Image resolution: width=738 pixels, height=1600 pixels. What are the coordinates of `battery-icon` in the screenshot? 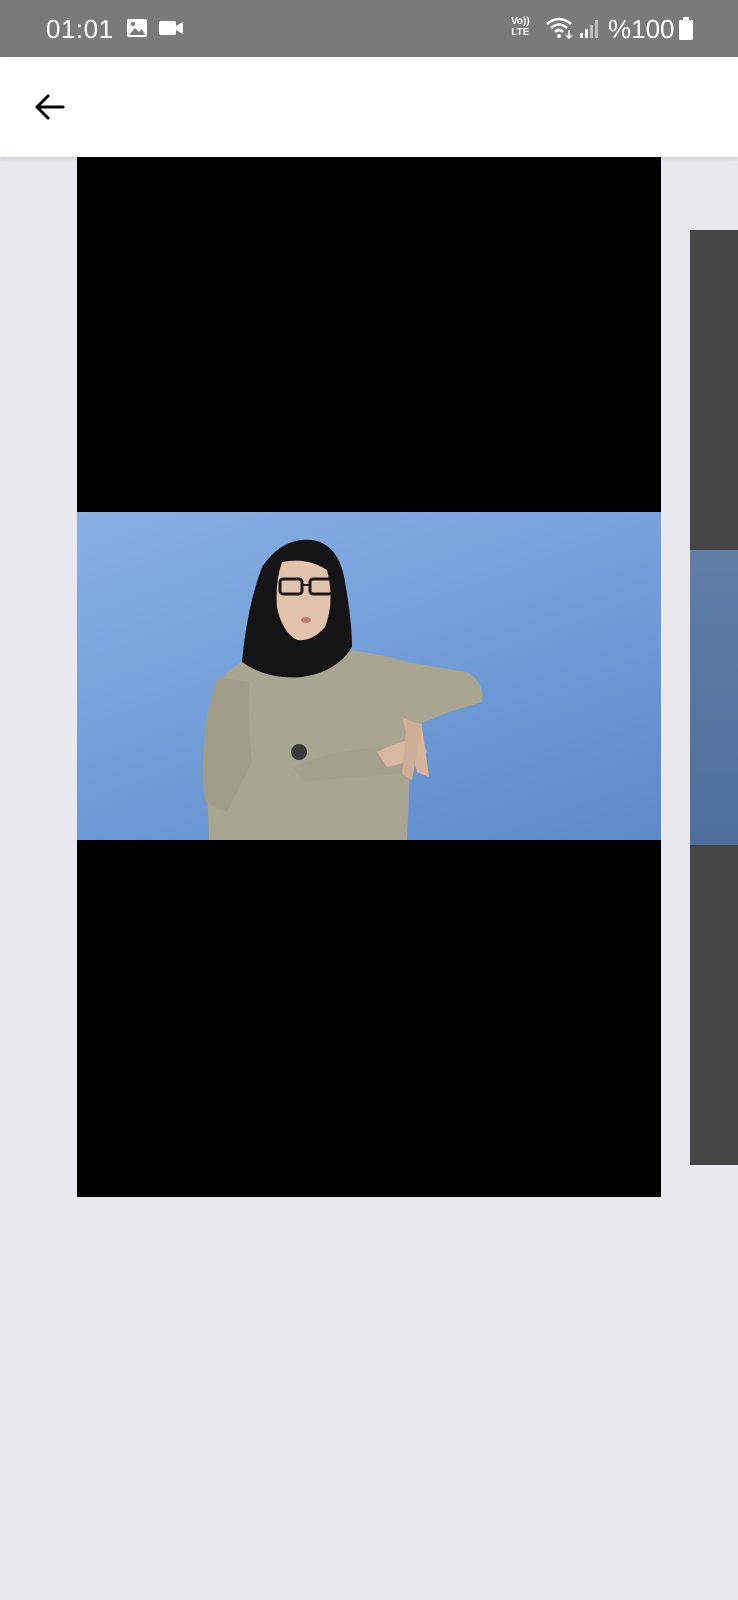 It's located at (686, 31).